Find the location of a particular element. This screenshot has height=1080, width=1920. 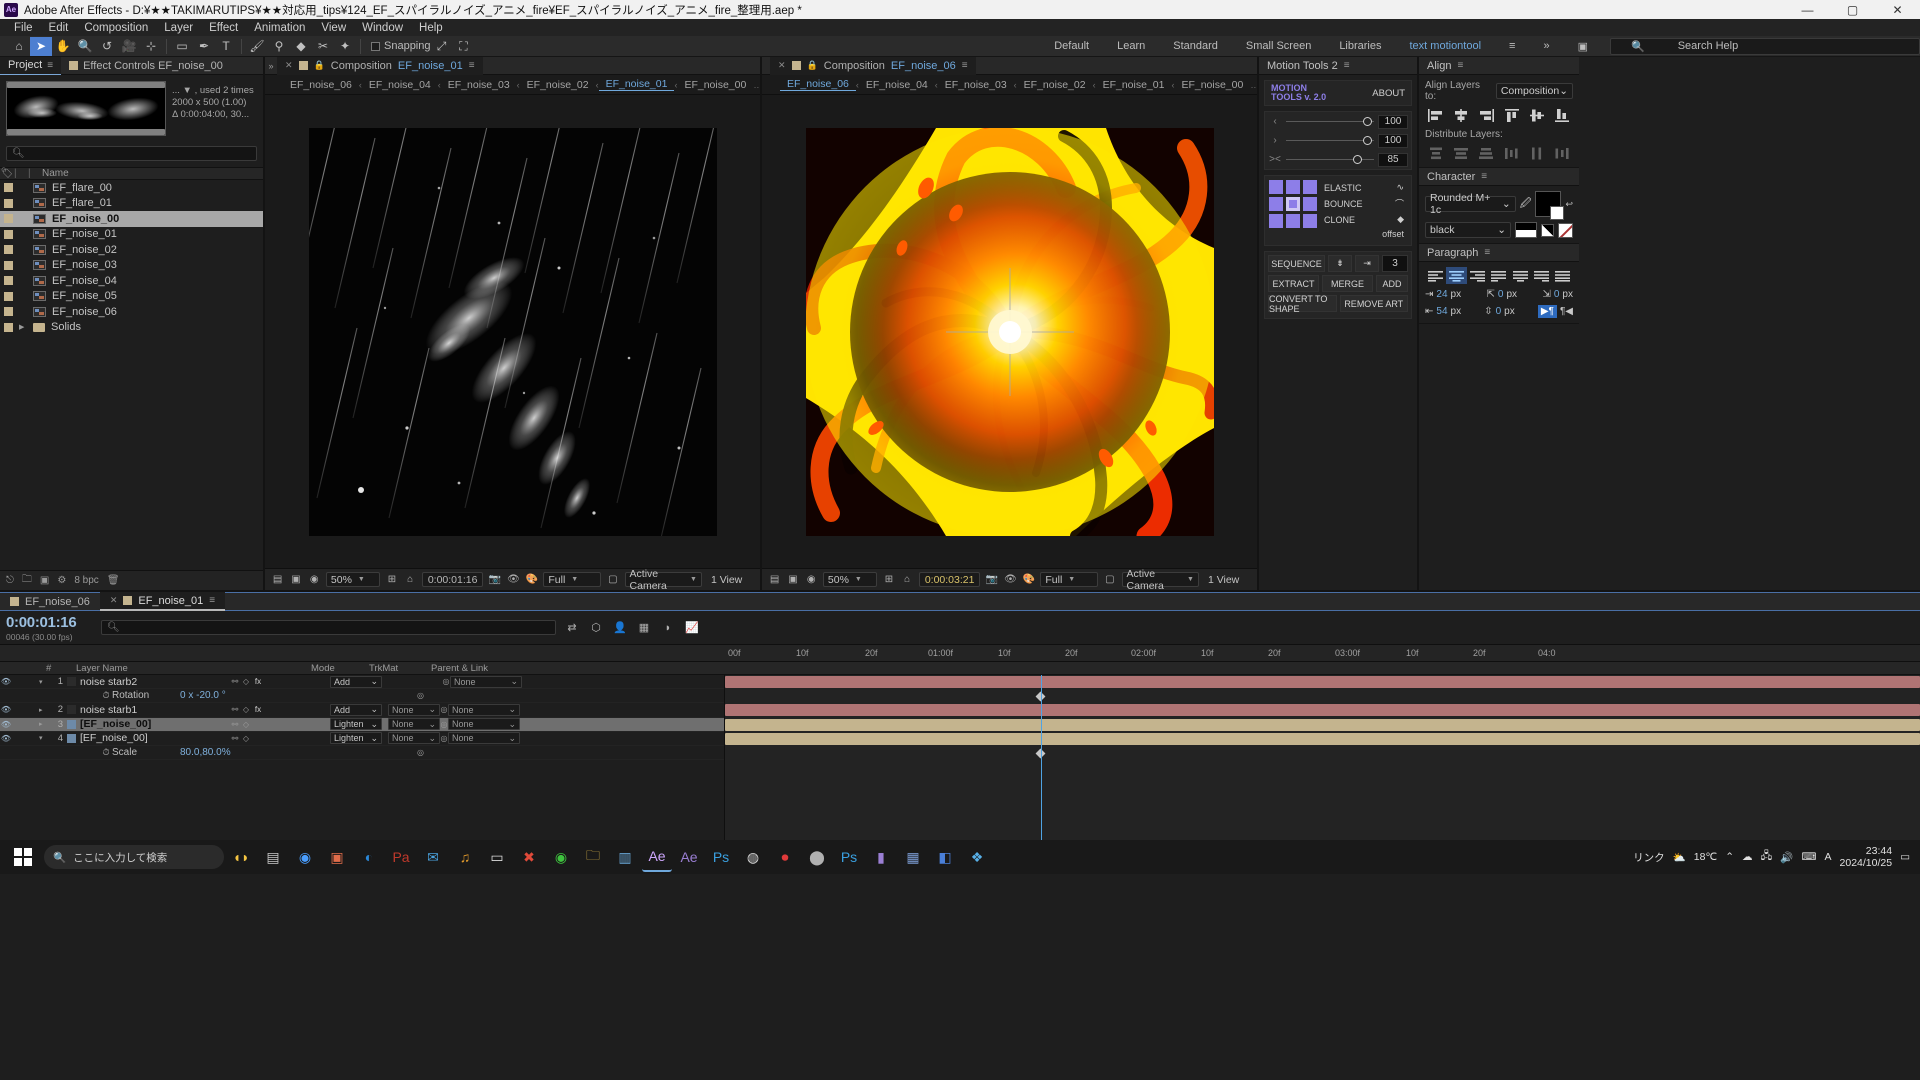

paragraph-justify-last-left-icon is located at coordinates (1498, 275).